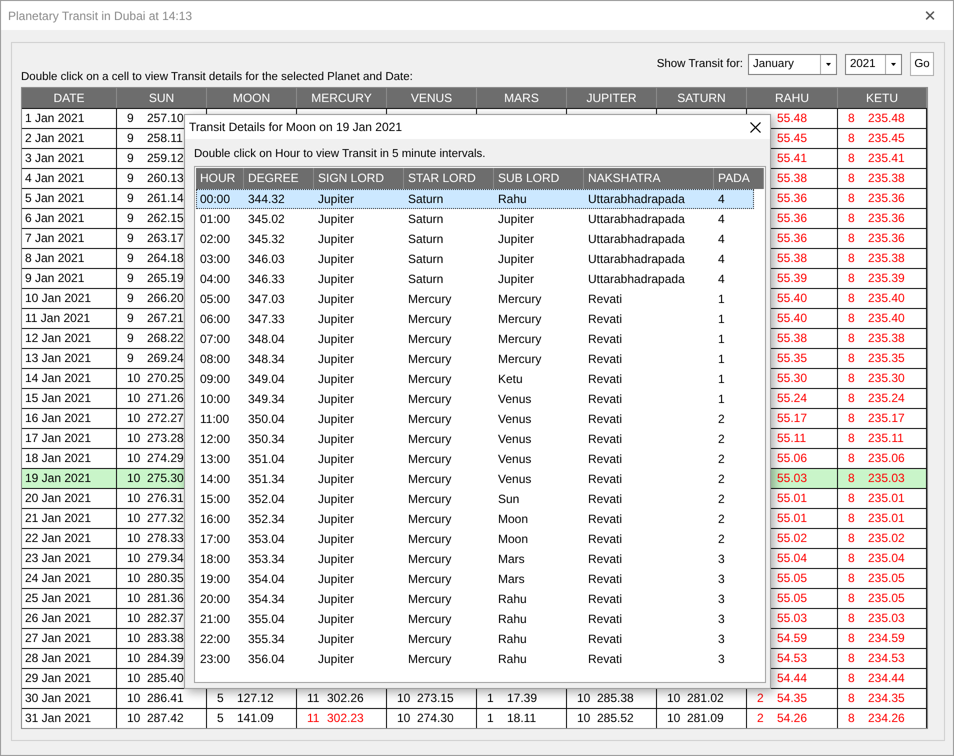  I want to click on date-cell: 29 Jan 2021, so click(69, 678).